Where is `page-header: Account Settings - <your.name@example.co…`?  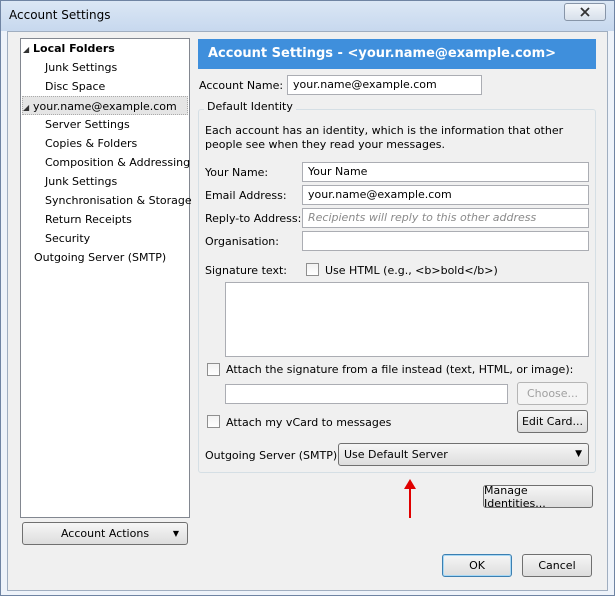 page-header: Account Settings - <your.name@example.co… is located at coordinates (397, 54).